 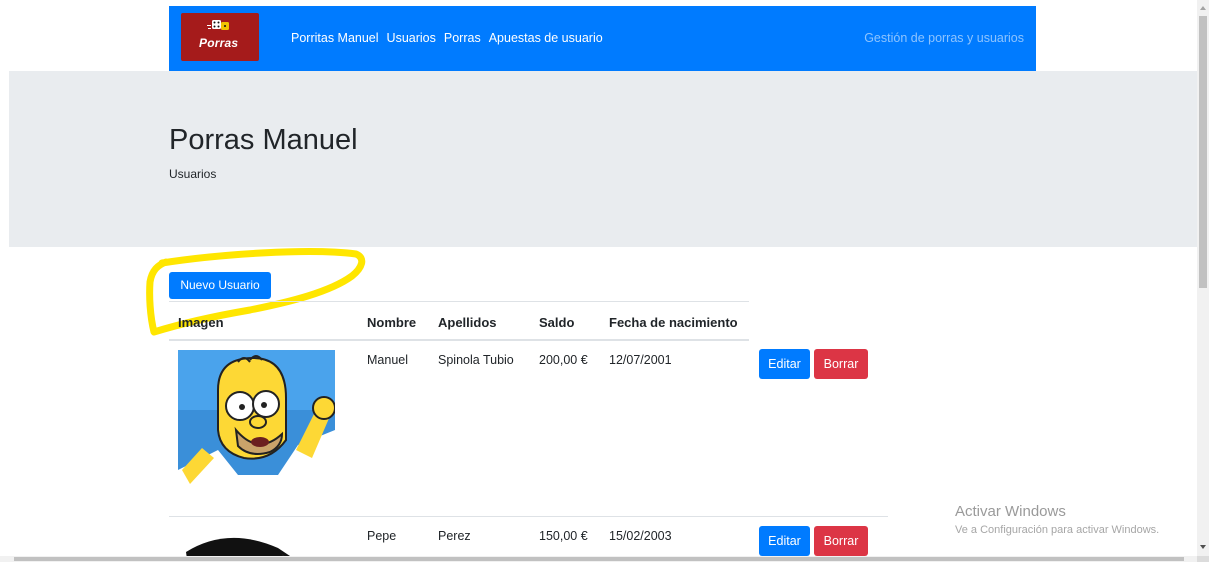 What do you see at coordinates (454, 536) in the screenshot?
I see `cell-apellidos: Perez` at bounding box center [454, 536].